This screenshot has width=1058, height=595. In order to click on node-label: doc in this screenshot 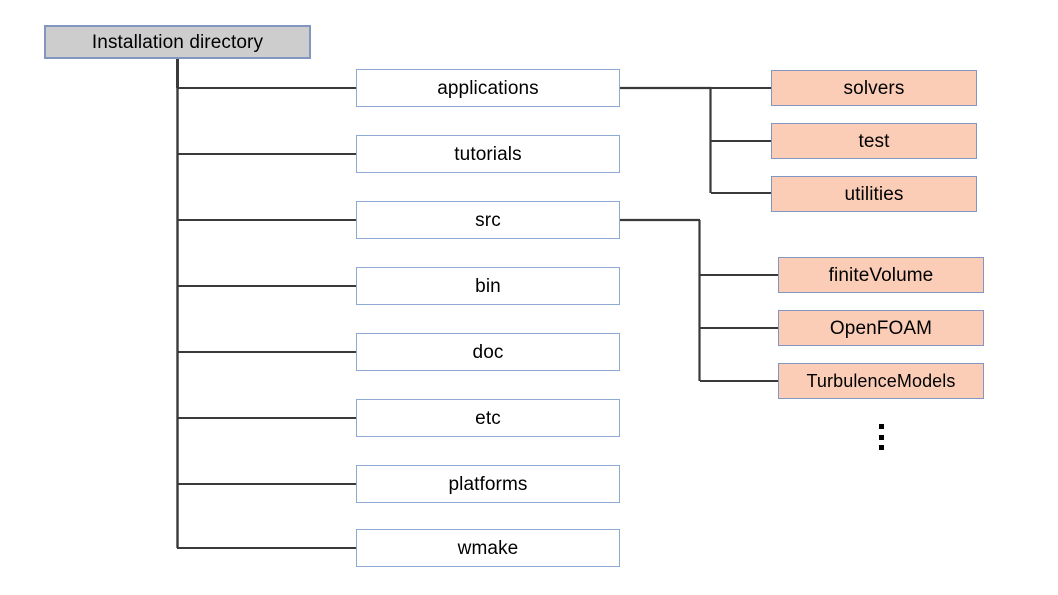, I will do `click(488, 352)`.